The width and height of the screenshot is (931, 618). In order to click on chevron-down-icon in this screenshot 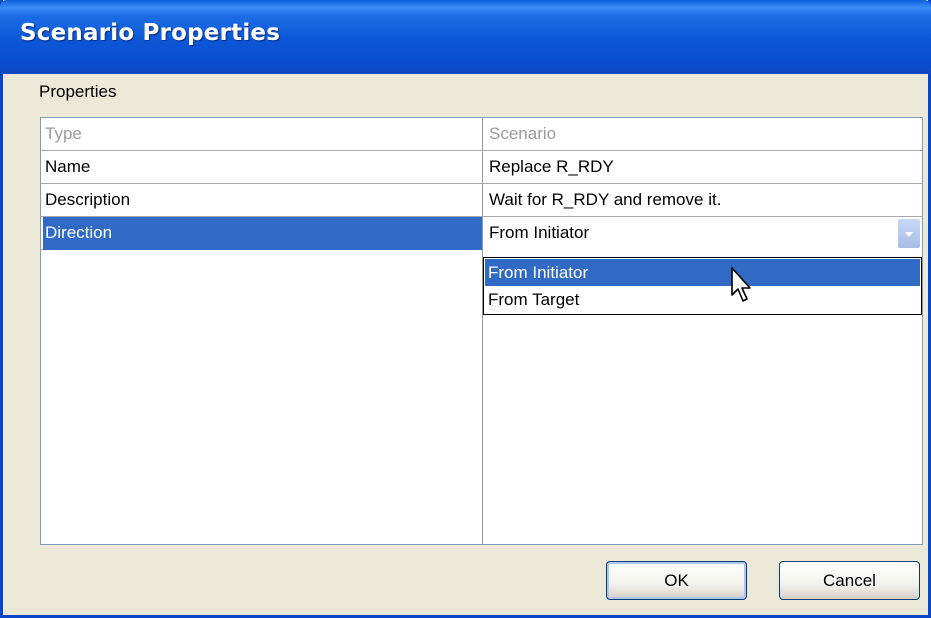, I will do `click(909, 233)`.